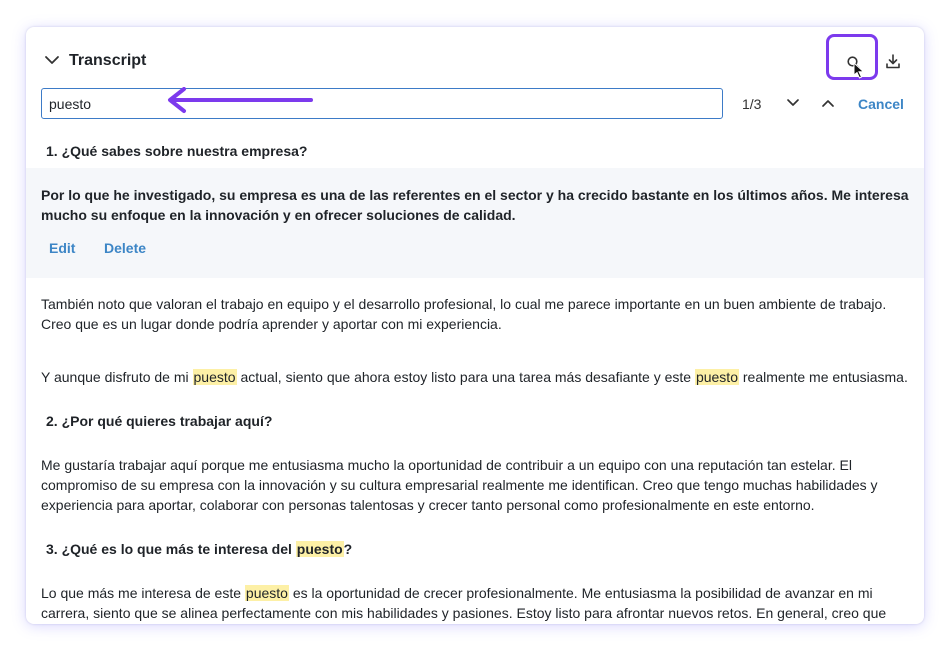 The height and width of the screenshot is (658, 950). What do you see at coordinates (475, 56) in the screenshot?
I see `panel-header: Transcript` at bounding box center [475, 56].